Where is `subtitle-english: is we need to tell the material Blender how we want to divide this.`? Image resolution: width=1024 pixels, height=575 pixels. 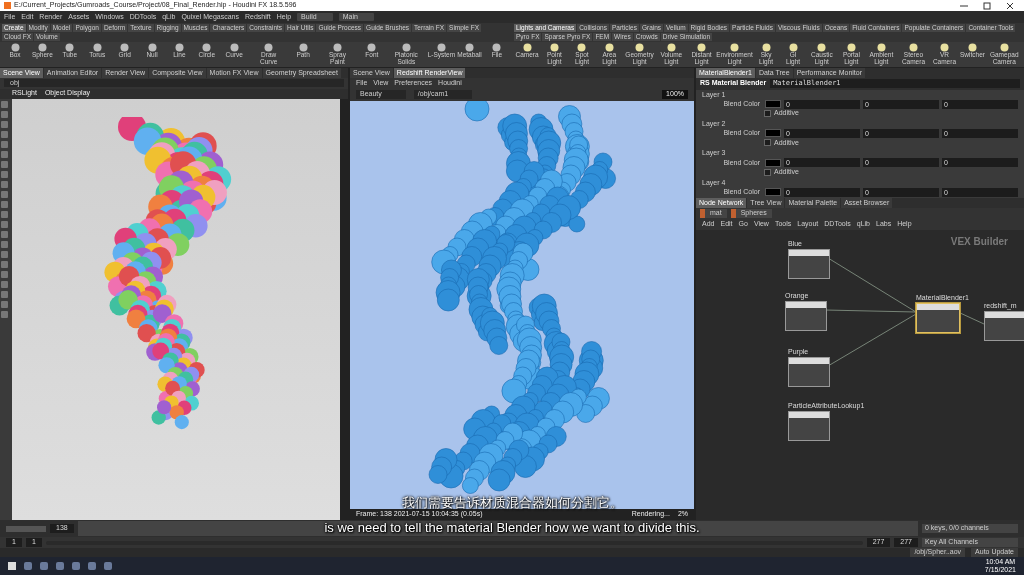
subtitle-english: is we need to tell the material Blender how we want to divide this. is located at coordinates (512, 528).